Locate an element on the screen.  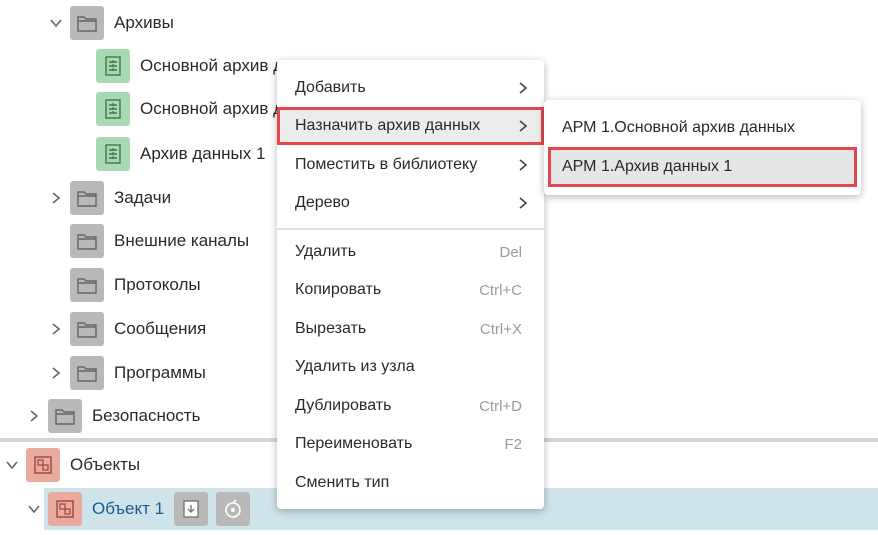
submenu-item-main-archive: АРМ 1.Основной архив данных is located at coordinates (702, 128).